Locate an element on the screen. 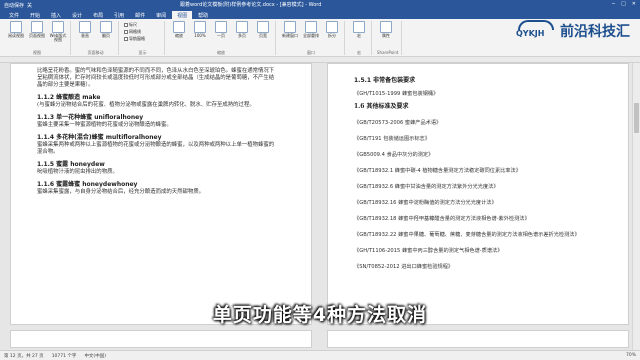 The width and height of the screenshot is (640, 360). properties-label: 属性 is located at coordinates (386, 35).